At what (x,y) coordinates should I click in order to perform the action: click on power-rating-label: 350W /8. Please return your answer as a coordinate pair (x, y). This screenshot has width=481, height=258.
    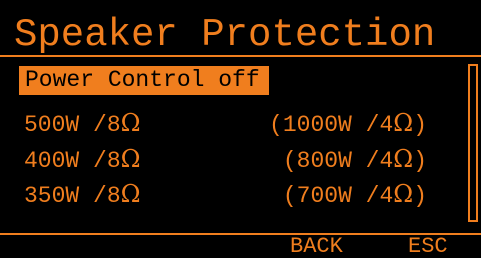
    Looking at the image, I should click on (72, 196).